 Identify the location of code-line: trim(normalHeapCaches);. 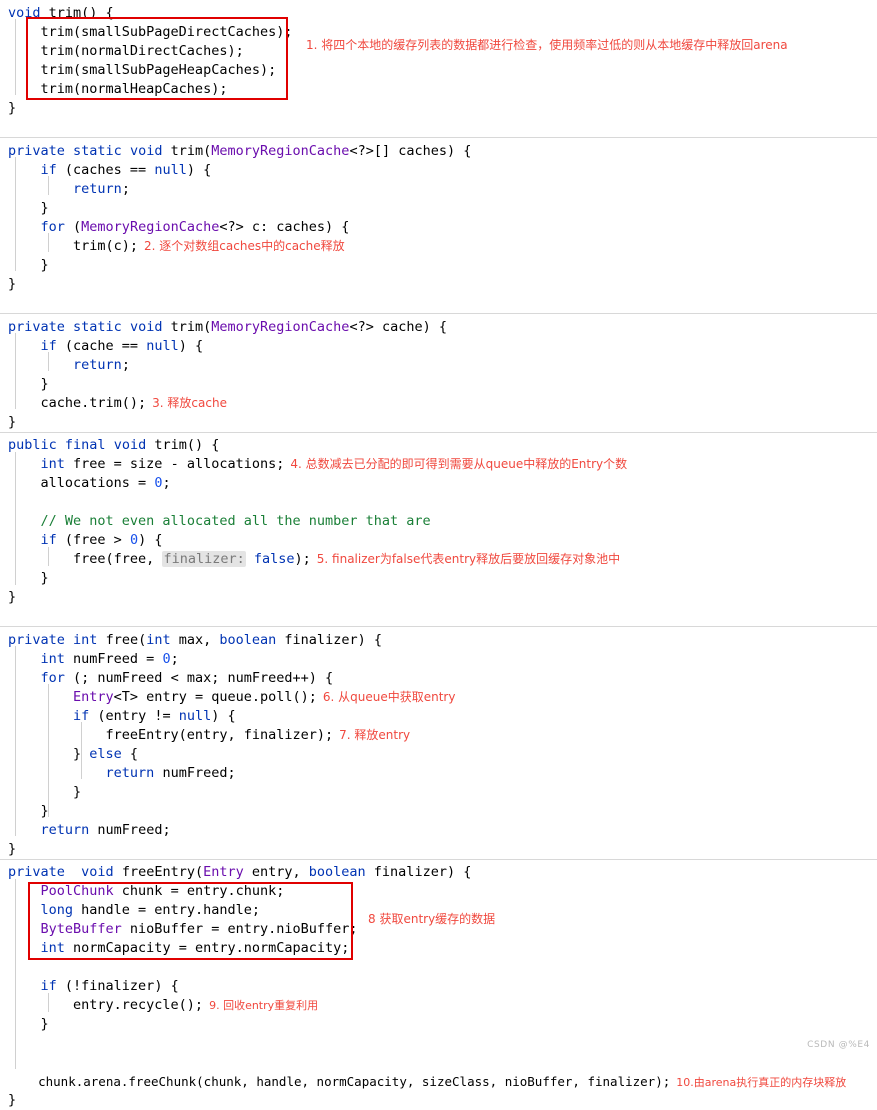
(118, 89).